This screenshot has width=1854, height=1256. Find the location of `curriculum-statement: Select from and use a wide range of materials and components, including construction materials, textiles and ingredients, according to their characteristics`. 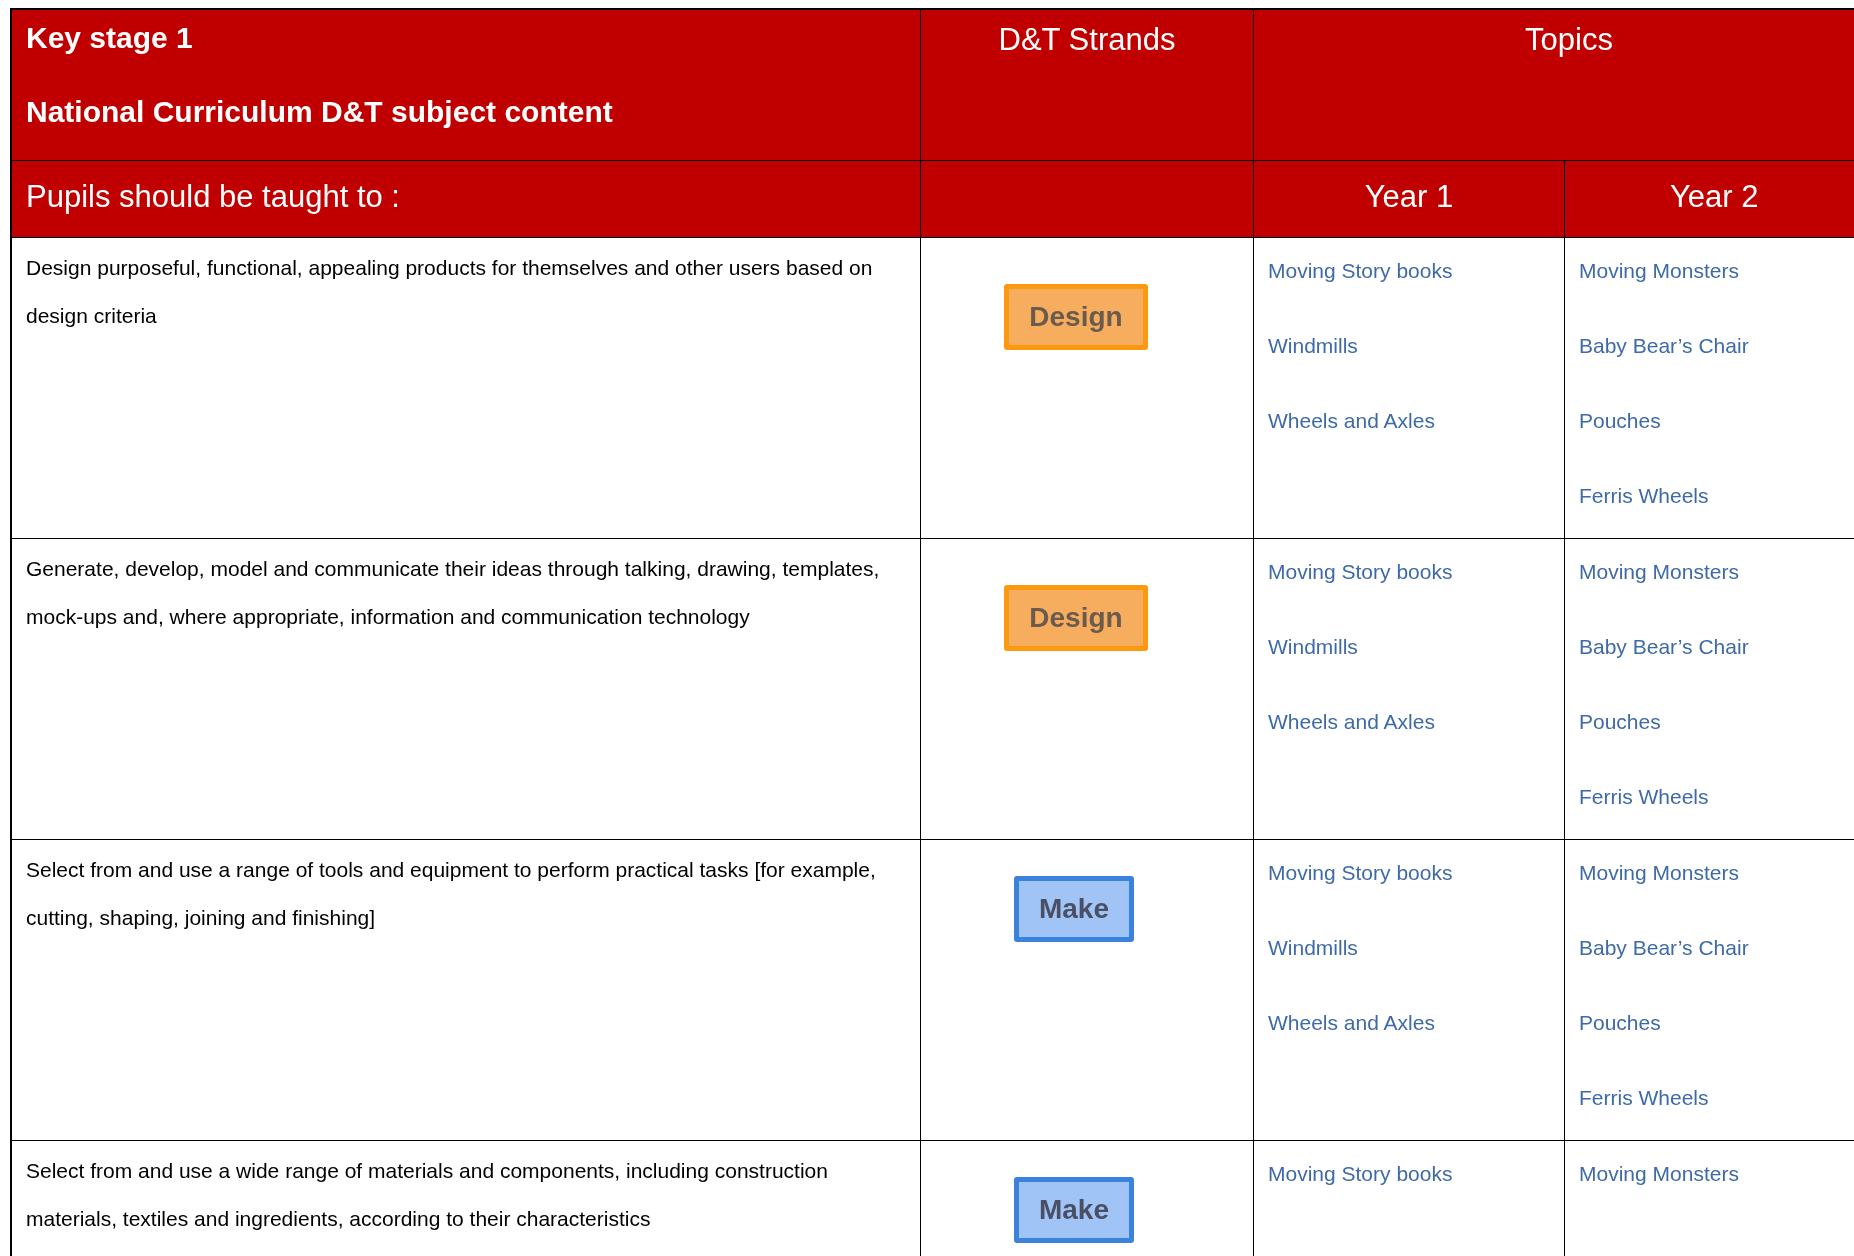

curriculum-statement: Select from and use a wide range of materials and components, including construction materials, textiles and ingredients, according to their characteristics is located at coordinates (427, 1195).